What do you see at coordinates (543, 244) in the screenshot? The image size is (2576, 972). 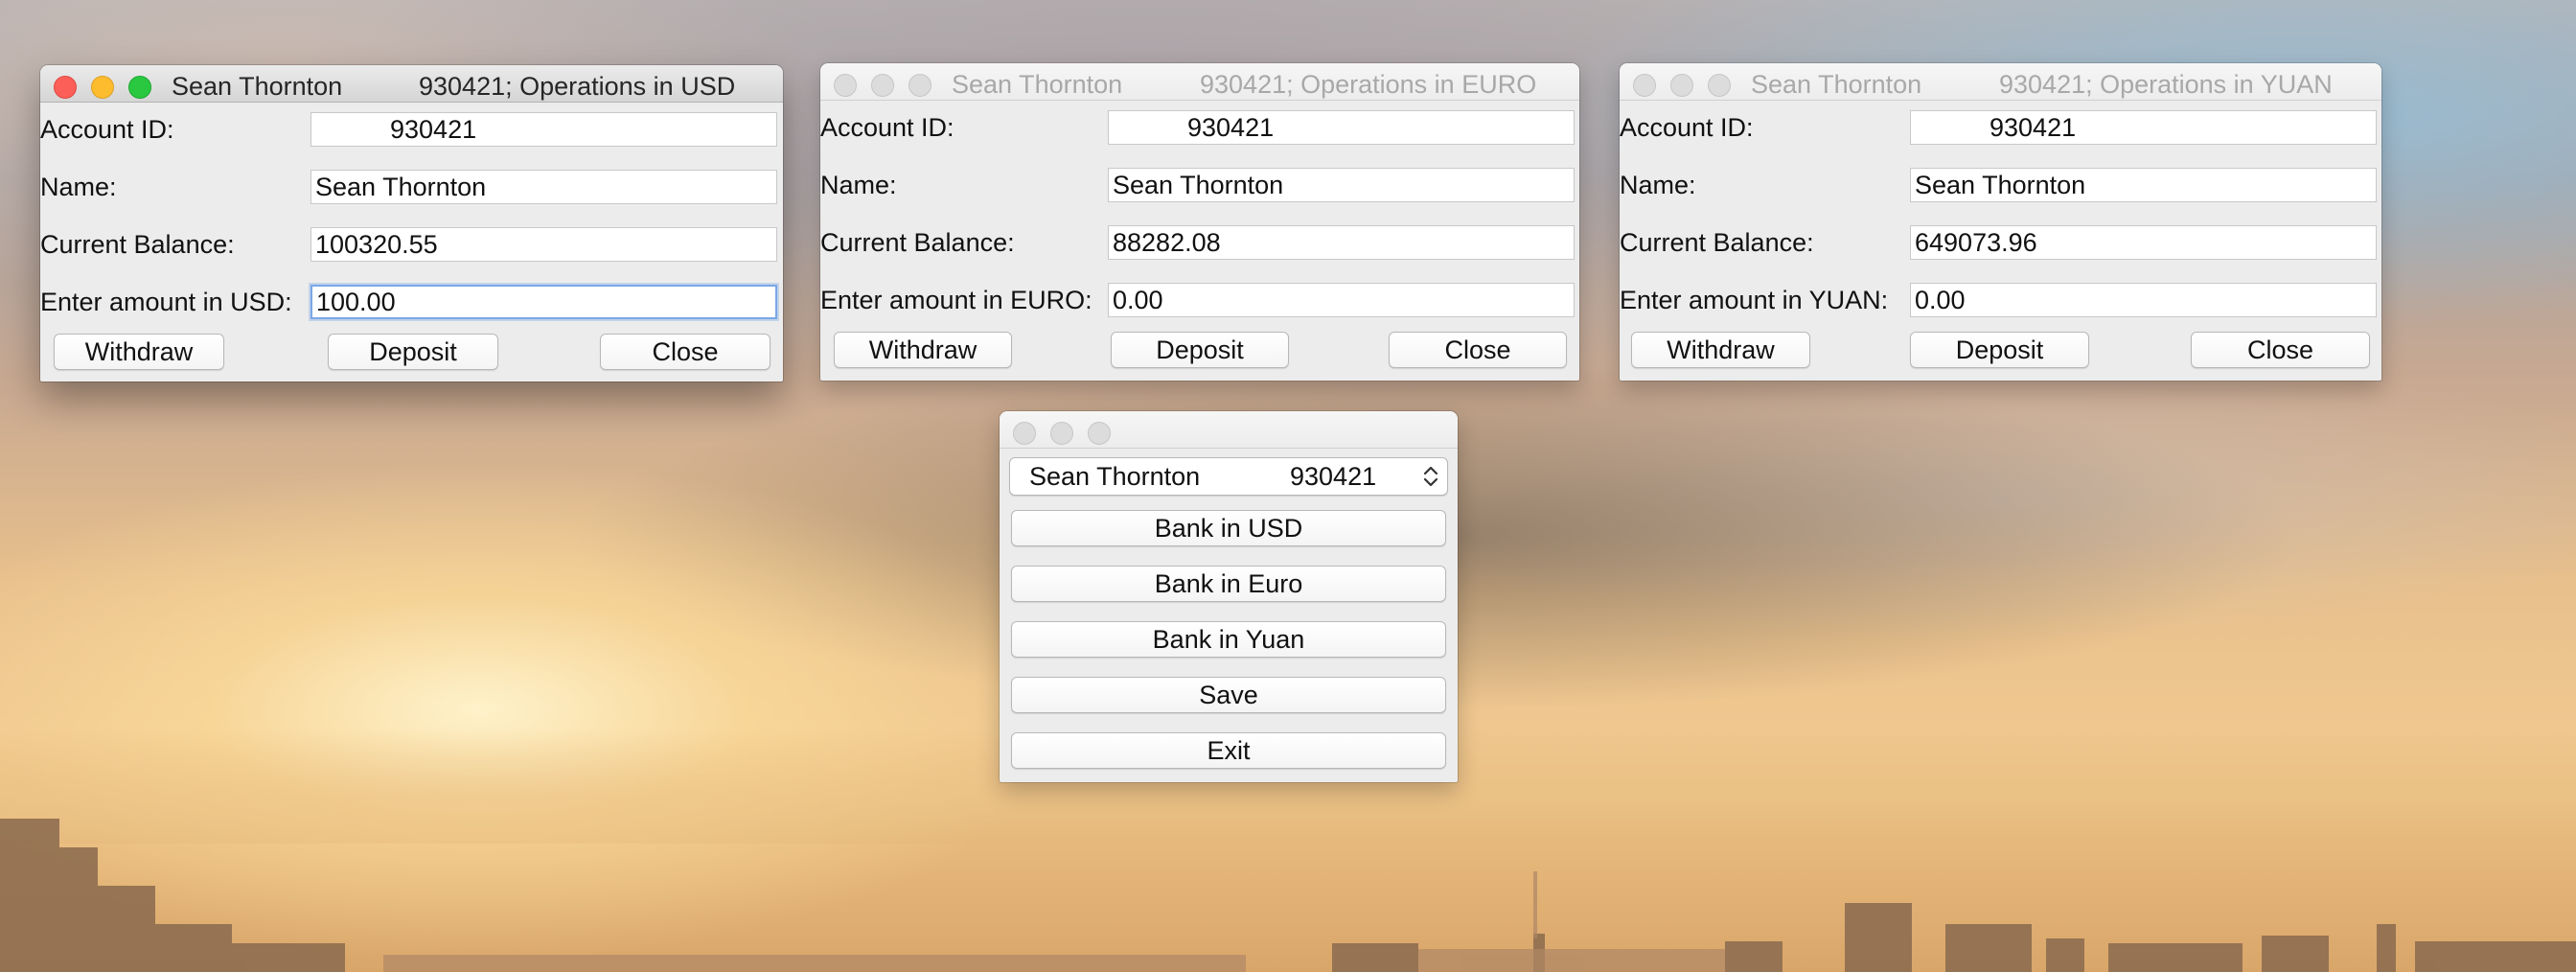 I see `current-balance-field: 100320.55` at bounding box center [543, 244].